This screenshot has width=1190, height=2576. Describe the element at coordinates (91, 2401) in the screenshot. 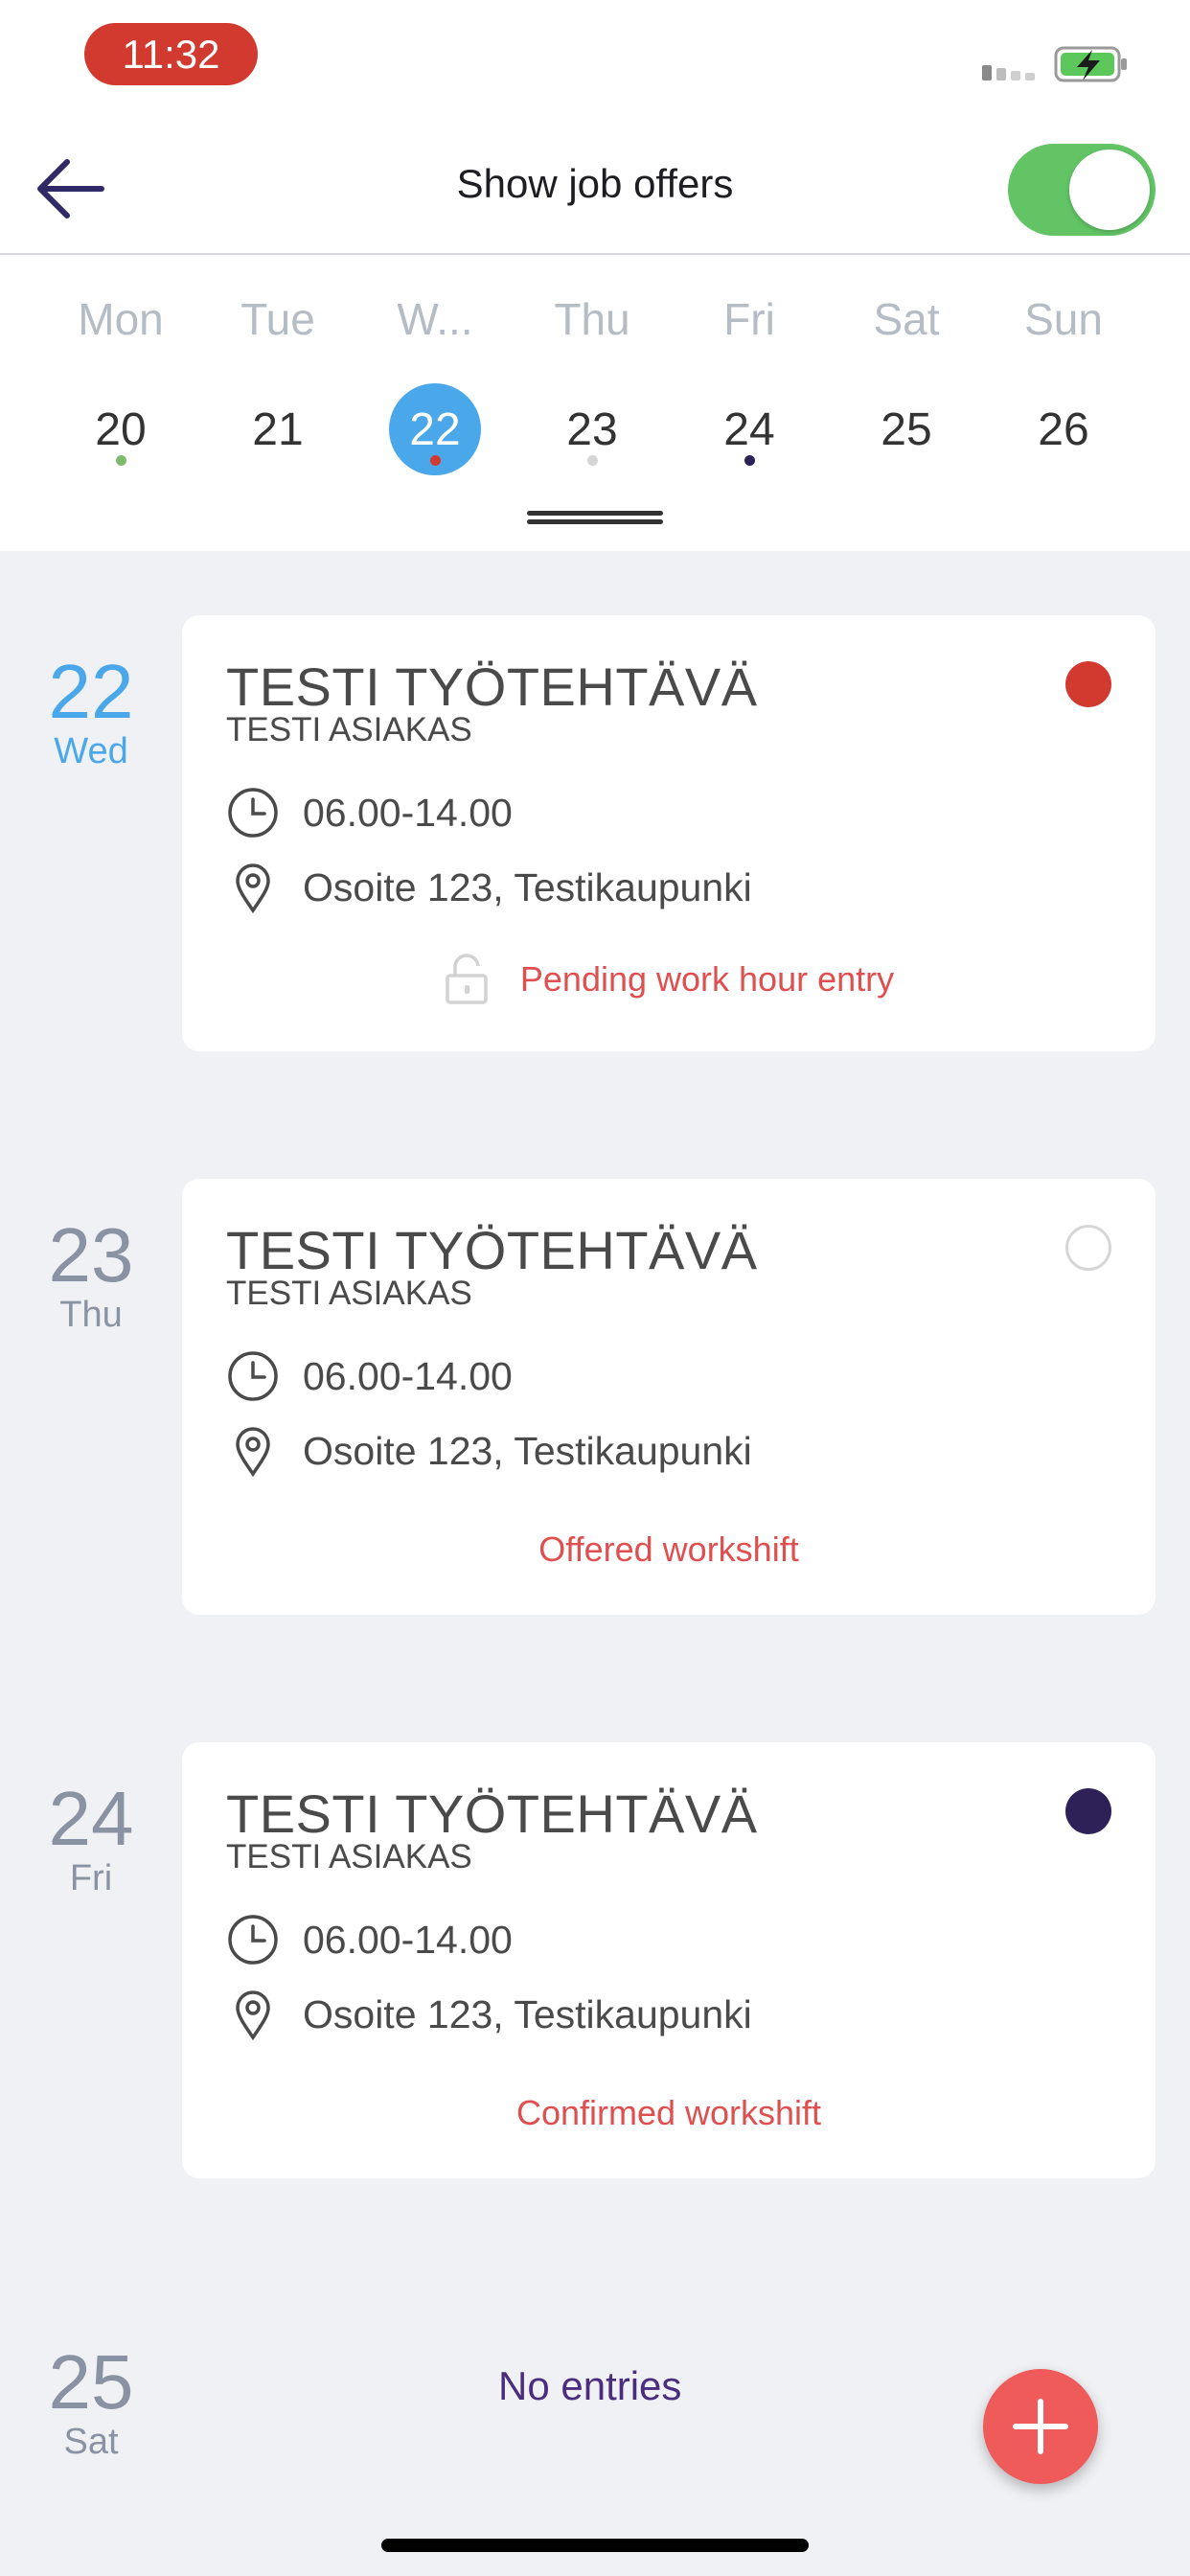

I see `day-label-25: 25 Sat` at that location.